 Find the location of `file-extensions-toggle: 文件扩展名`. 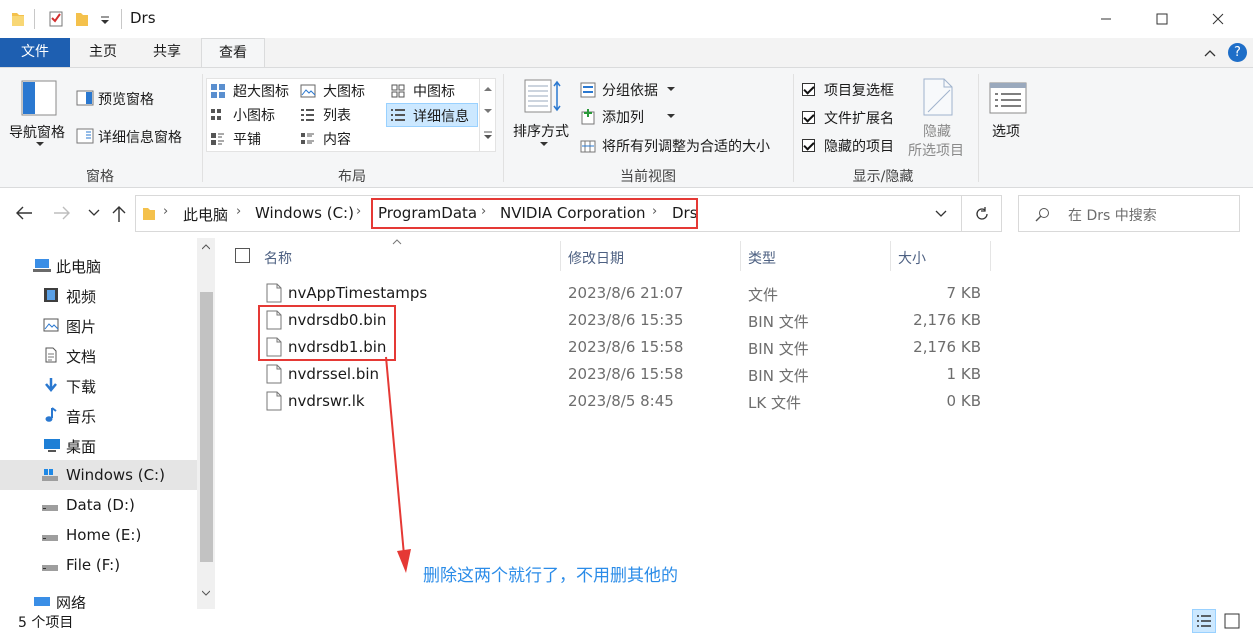

file-extensions-toggle: 文件扩展名 is located at coordinates (852, 118).